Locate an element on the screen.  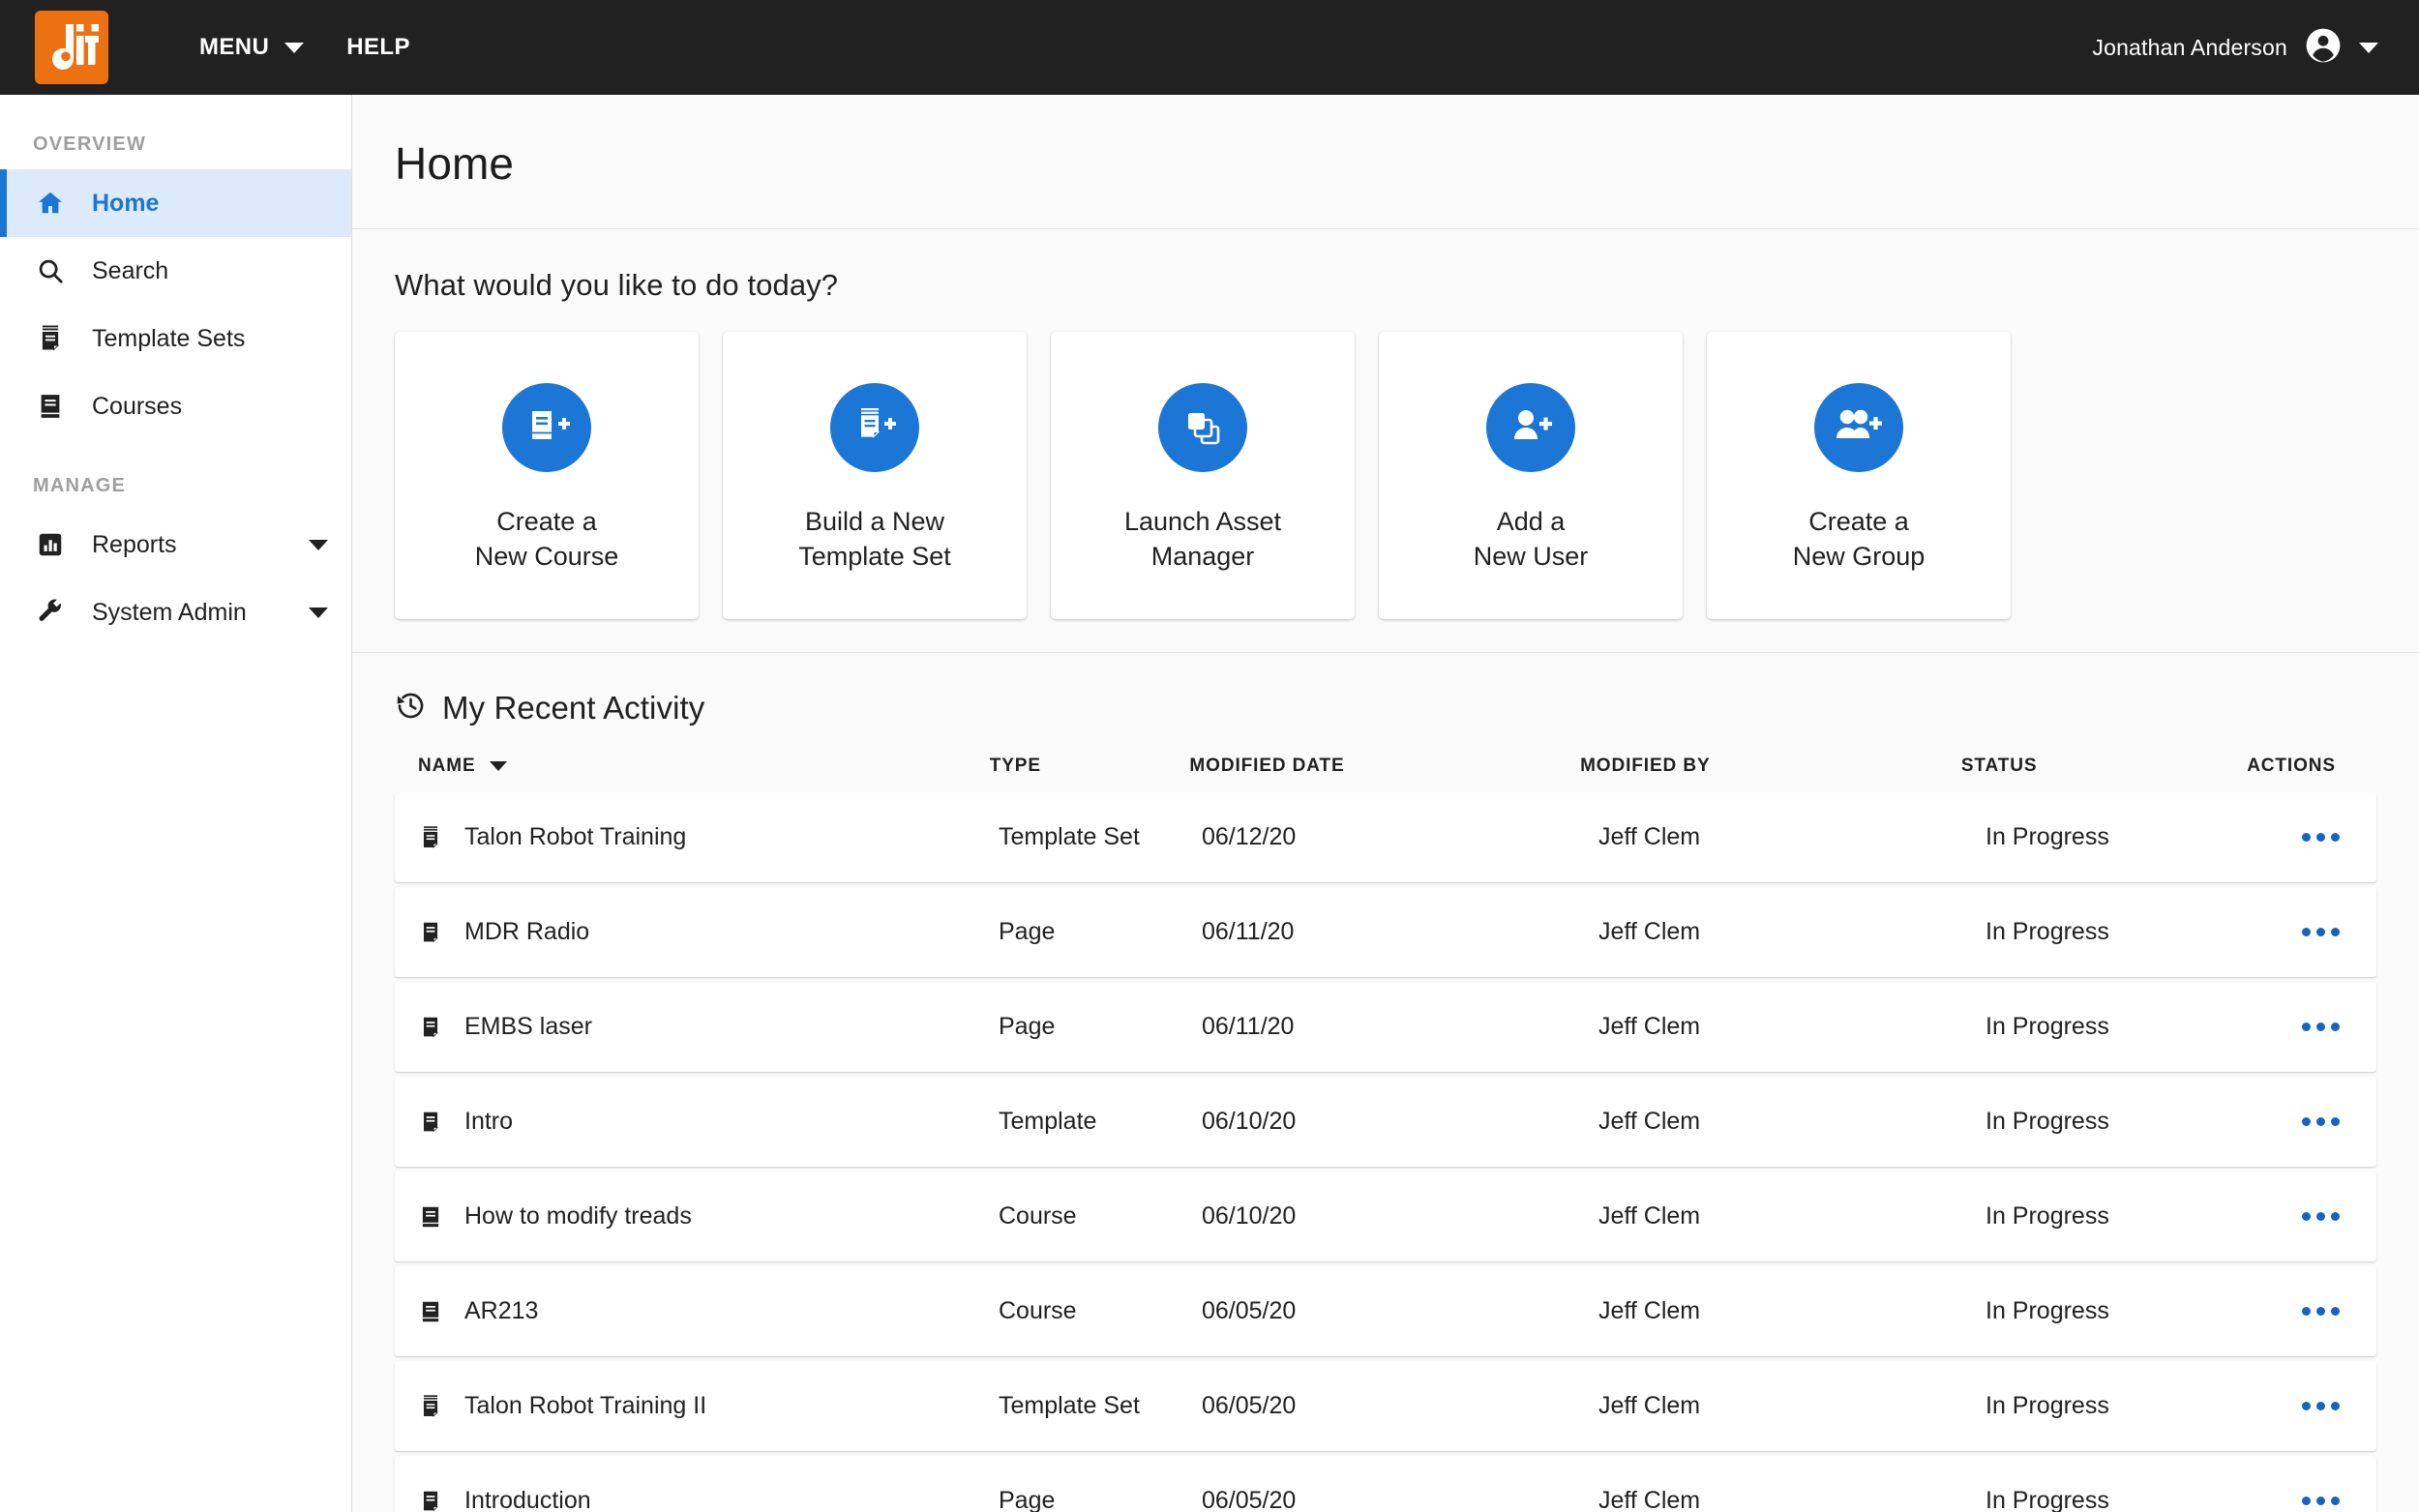
chevron-down-icon is located at coordinates (295, 48).